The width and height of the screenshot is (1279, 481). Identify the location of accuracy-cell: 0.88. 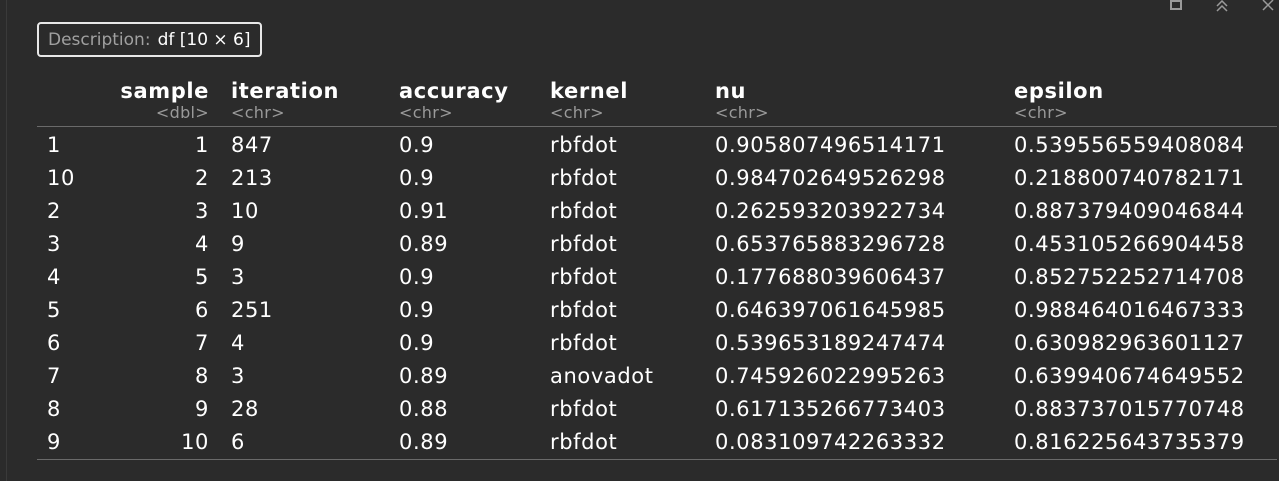
(424, 409).